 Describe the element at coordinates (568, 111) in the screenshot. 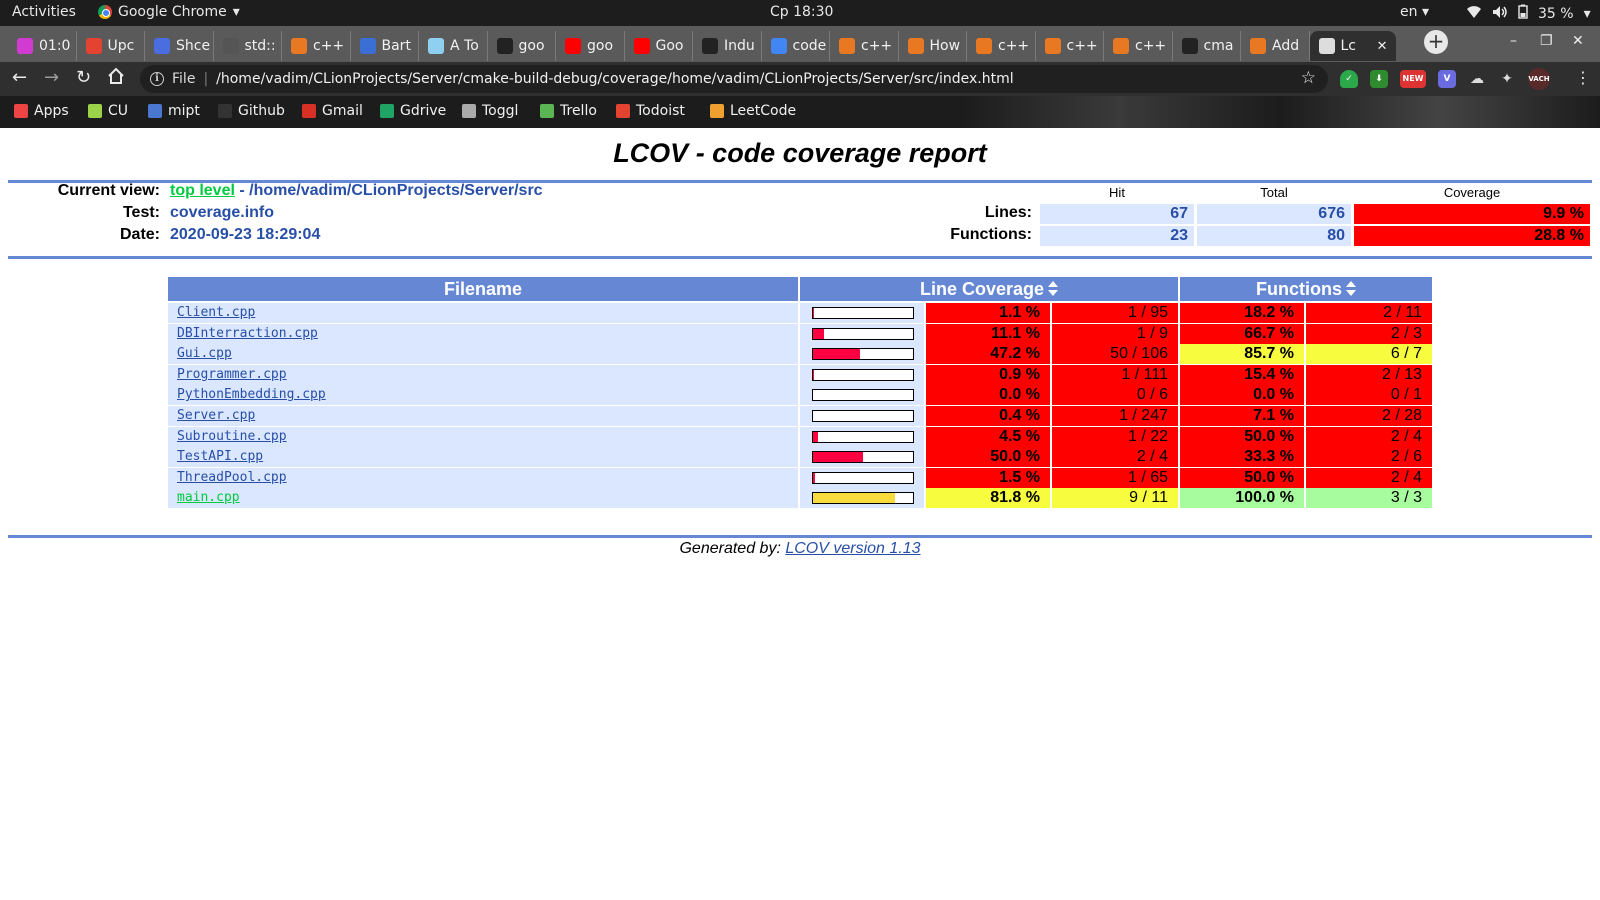

I see `bookmark-trello: Trello` at that location.